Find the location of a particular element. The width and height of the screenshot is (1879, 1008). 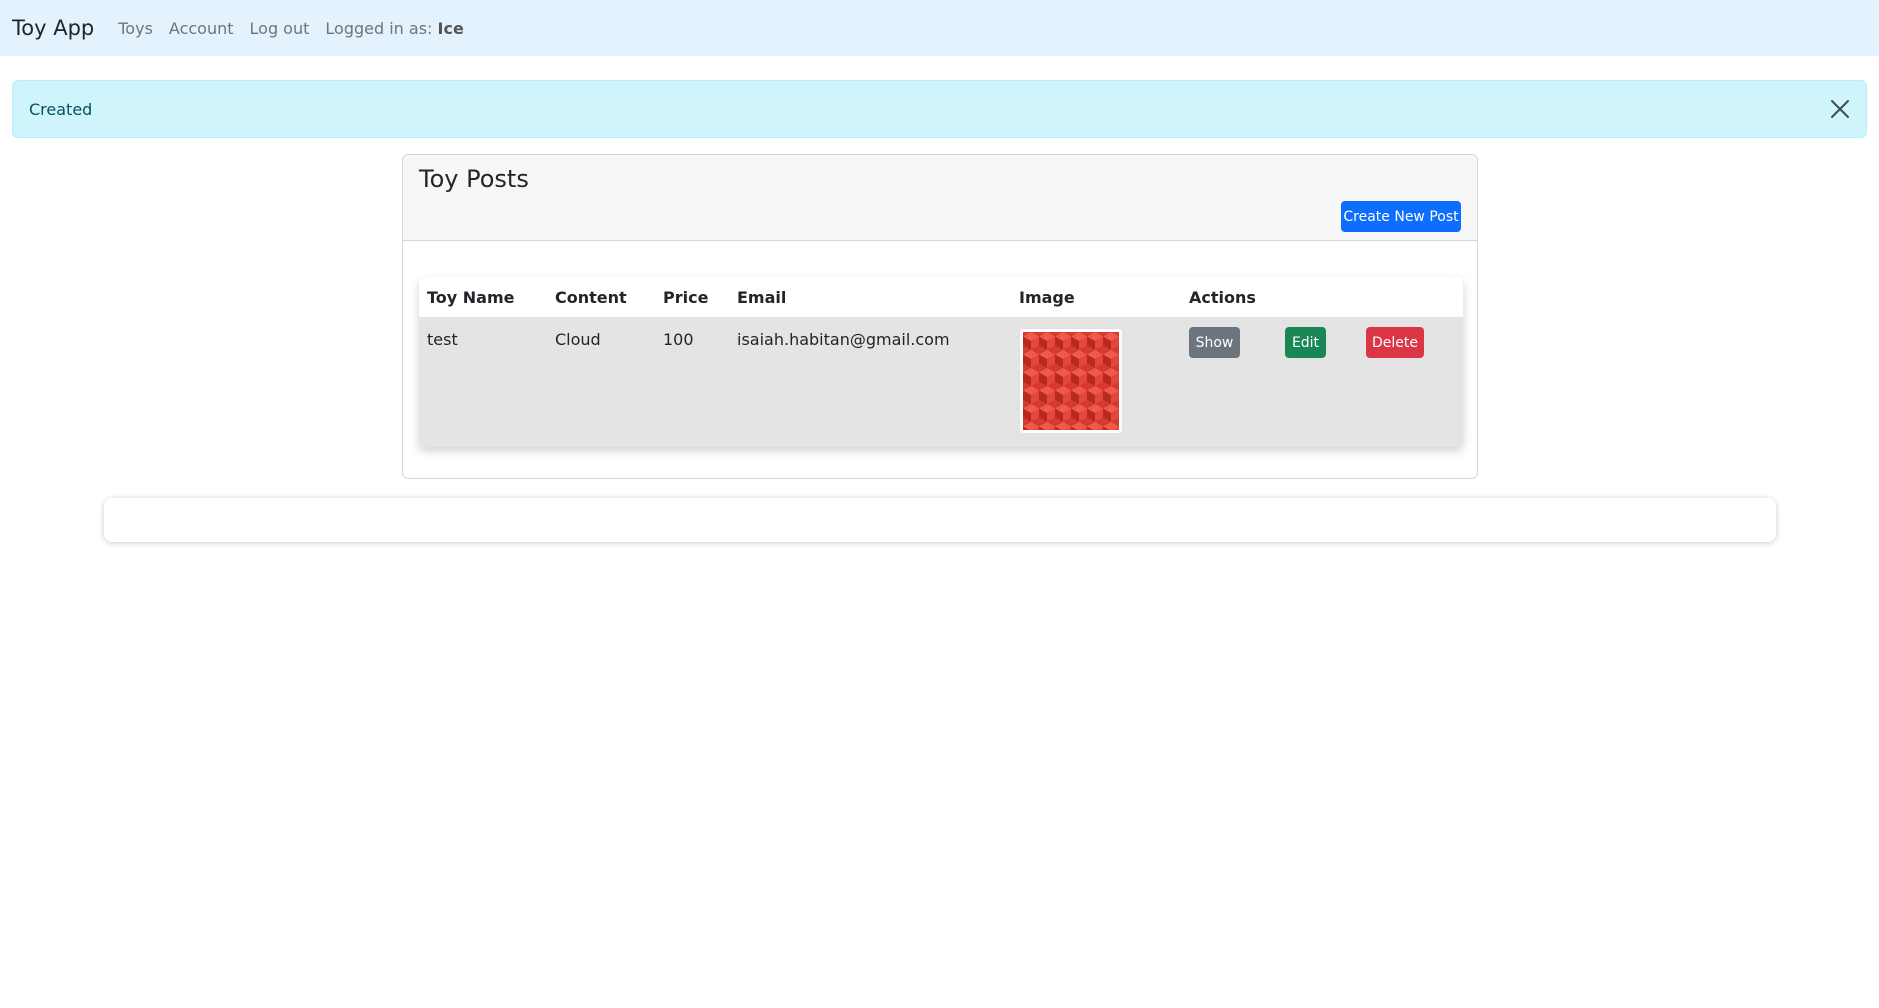

cell-content: Cloud is located at coordinates (578, 339).